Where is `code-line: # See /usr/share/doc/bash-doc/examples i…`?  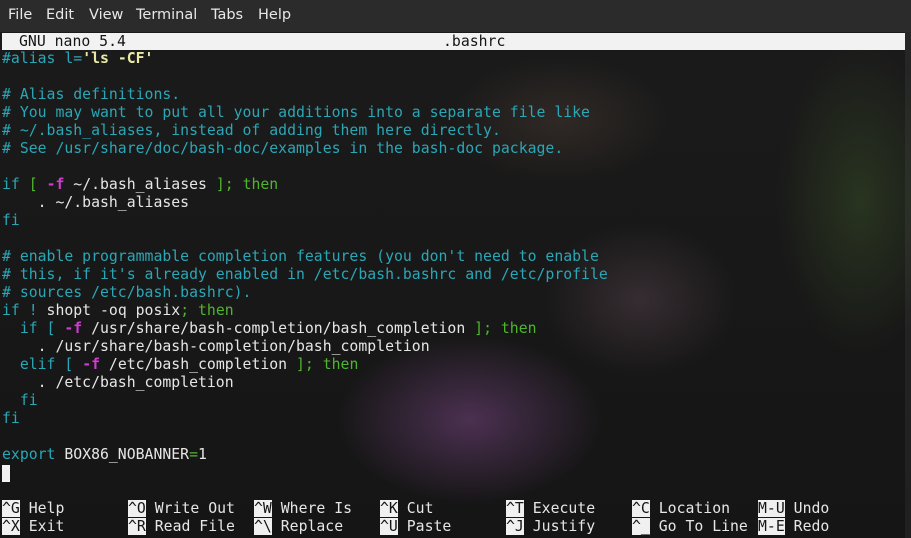
code-line: # See /usr/share/doc/bash-doc/examples i… is located at coordinates (283, 148).